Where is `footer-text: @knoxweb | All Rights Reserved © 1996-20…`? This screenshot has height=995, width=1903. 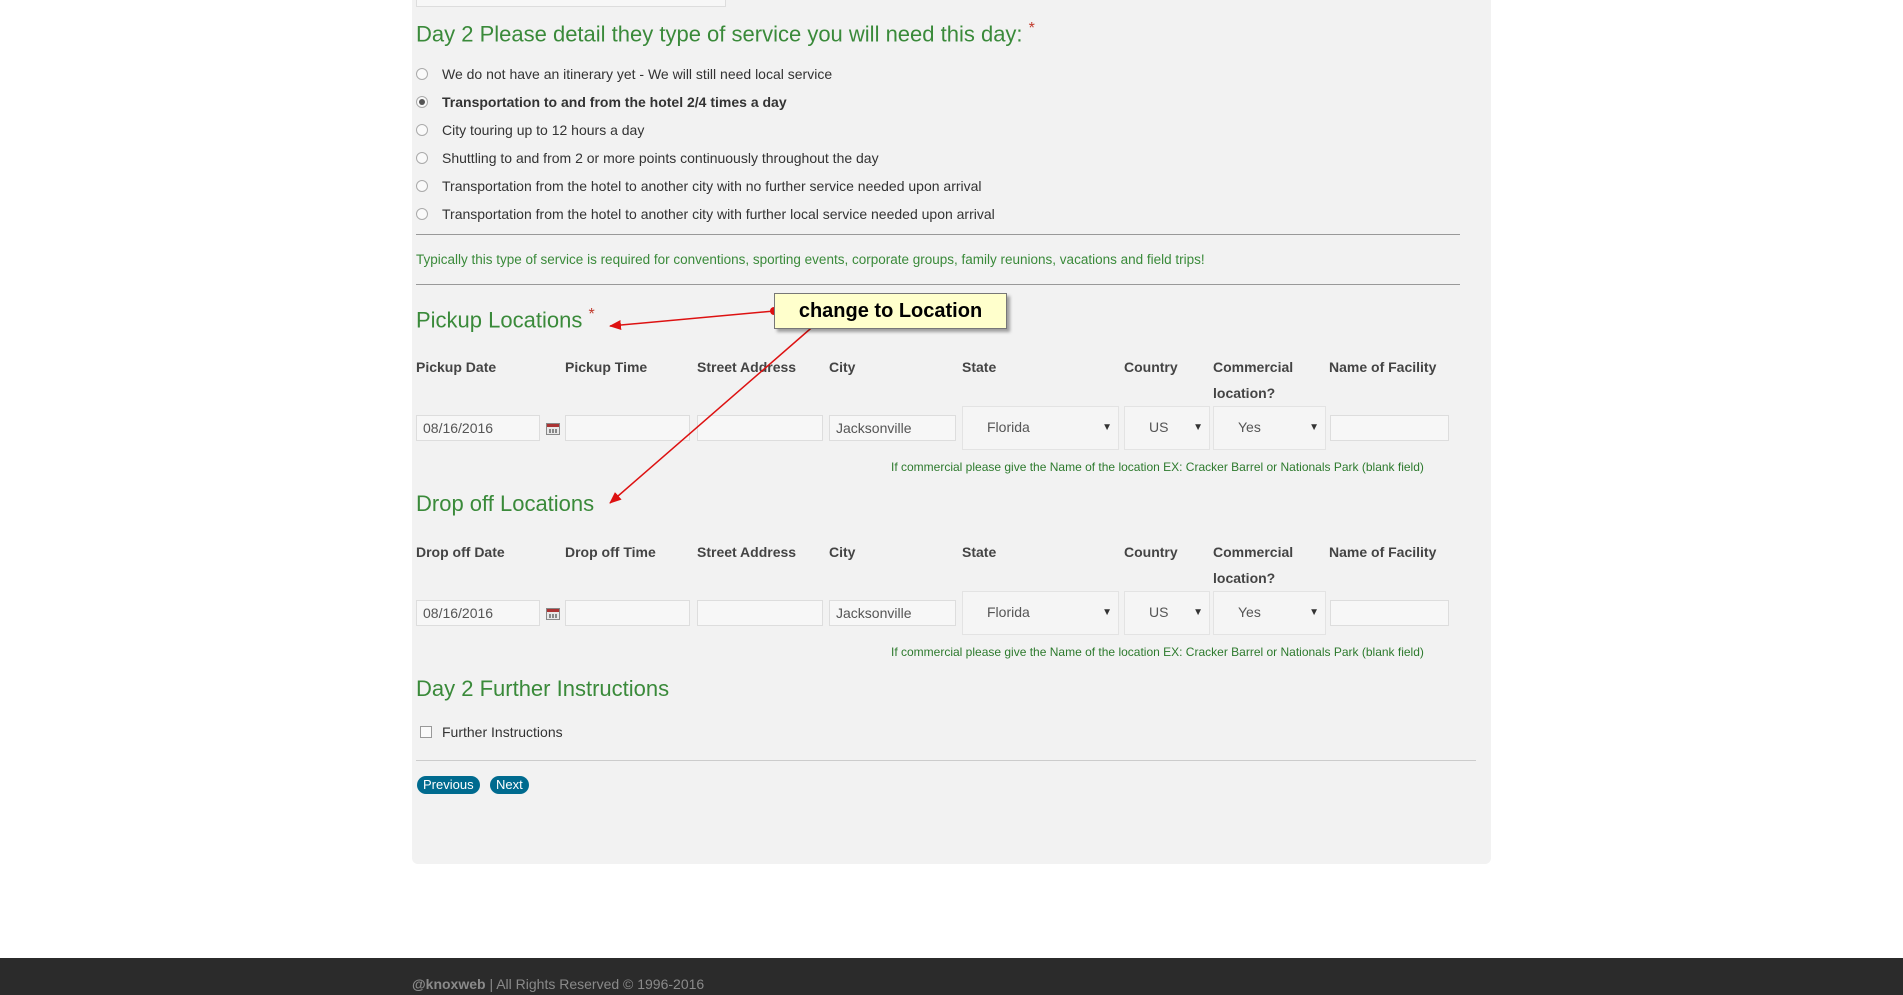
footer-text: @knoxweb | All Rights Reserved © 1996-20… is located at coordinates (558, 984).